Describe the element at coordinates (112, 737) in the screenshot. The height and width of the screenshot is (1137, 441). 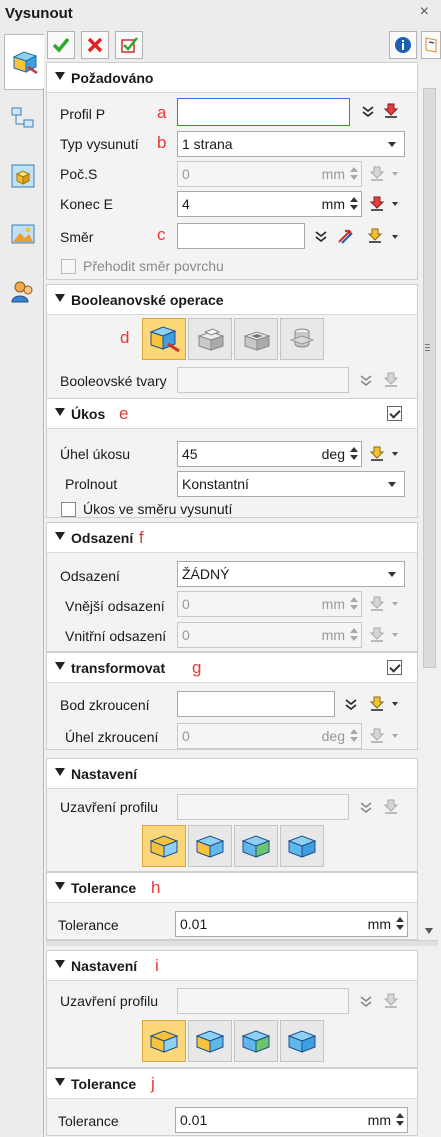
I see `twist-angle-label: Úhel zkroucení` at that location.